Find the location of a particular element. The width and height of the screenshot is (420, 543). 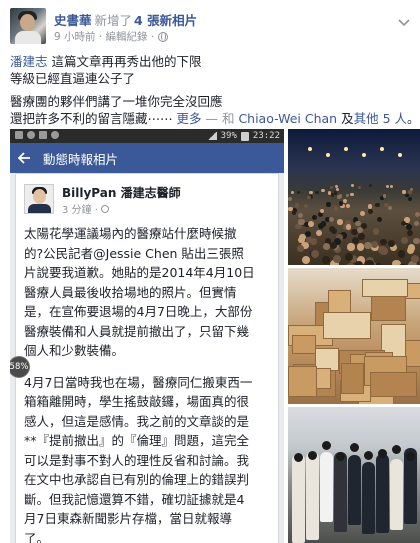

app-icon is located at coordinates (43, 135).